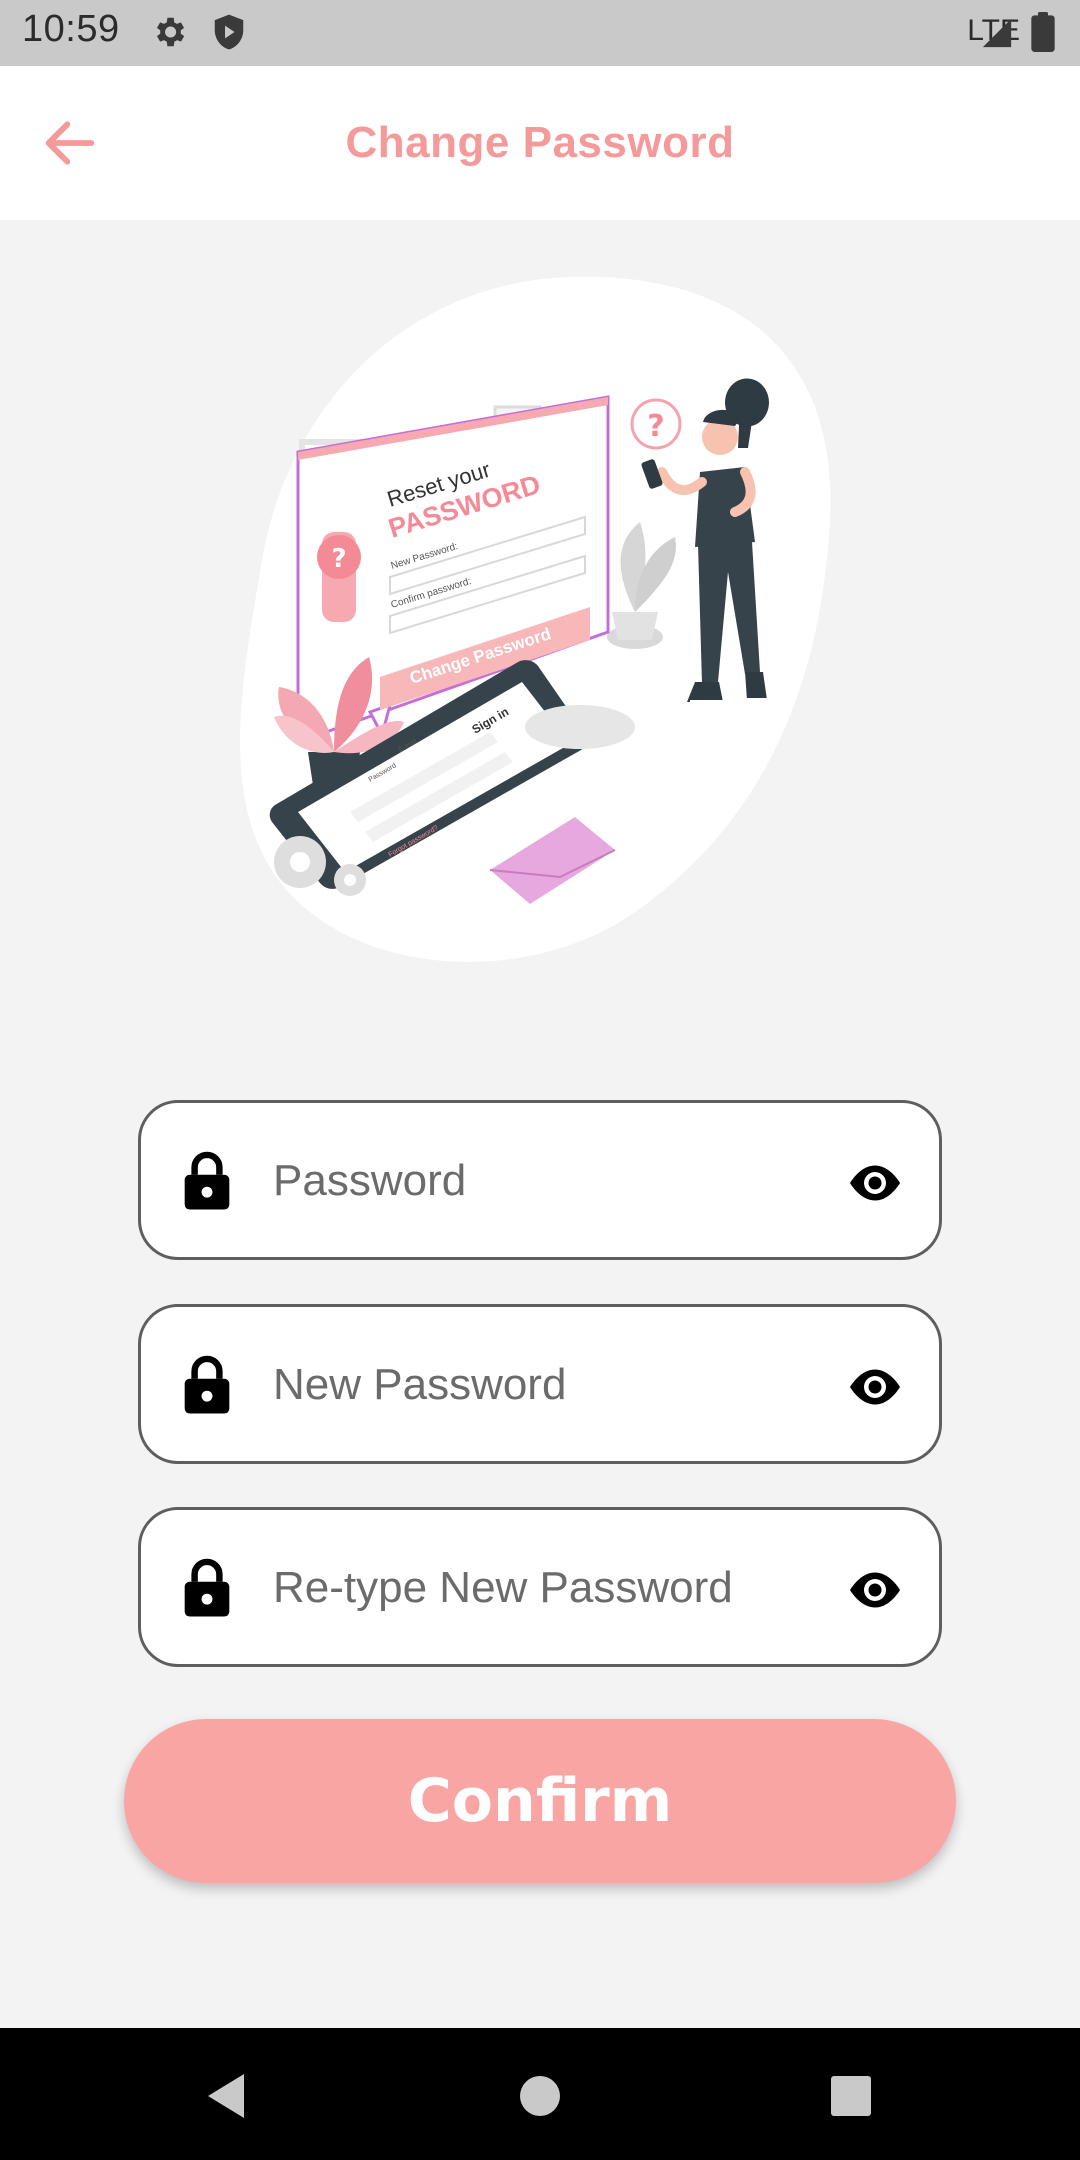 Image resolution: width=1080 pixels, height=2160 pixels. Describe the element at coordinates (540, 1801) in the screenshot. I see `confirm-button: Confirm` at that location.